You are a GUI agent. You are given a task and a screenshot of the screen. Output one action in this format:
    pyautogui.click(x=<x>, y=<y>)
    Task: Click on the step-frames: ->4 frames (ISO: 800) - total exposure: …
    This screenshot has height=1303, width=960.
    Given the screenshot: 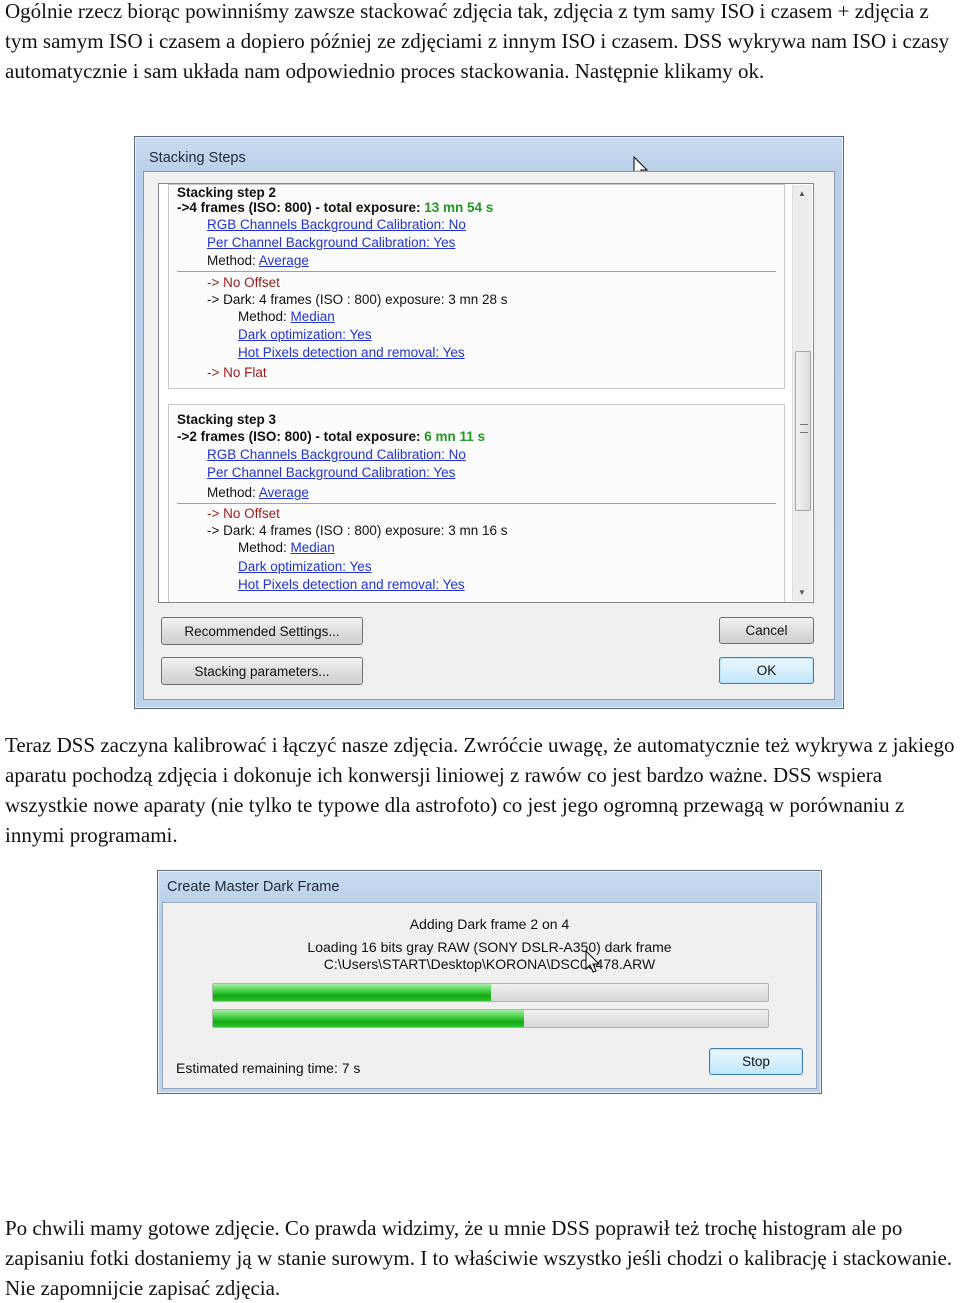 What is the action you would take?
    pyautogui.click(x=335, y=208)
    